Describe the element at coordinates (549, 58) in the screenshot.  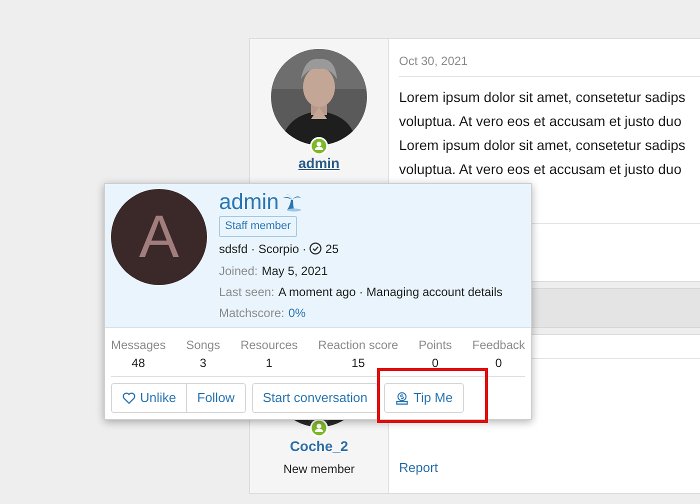
I see `post-date: Oct 30, 2021` at that location.